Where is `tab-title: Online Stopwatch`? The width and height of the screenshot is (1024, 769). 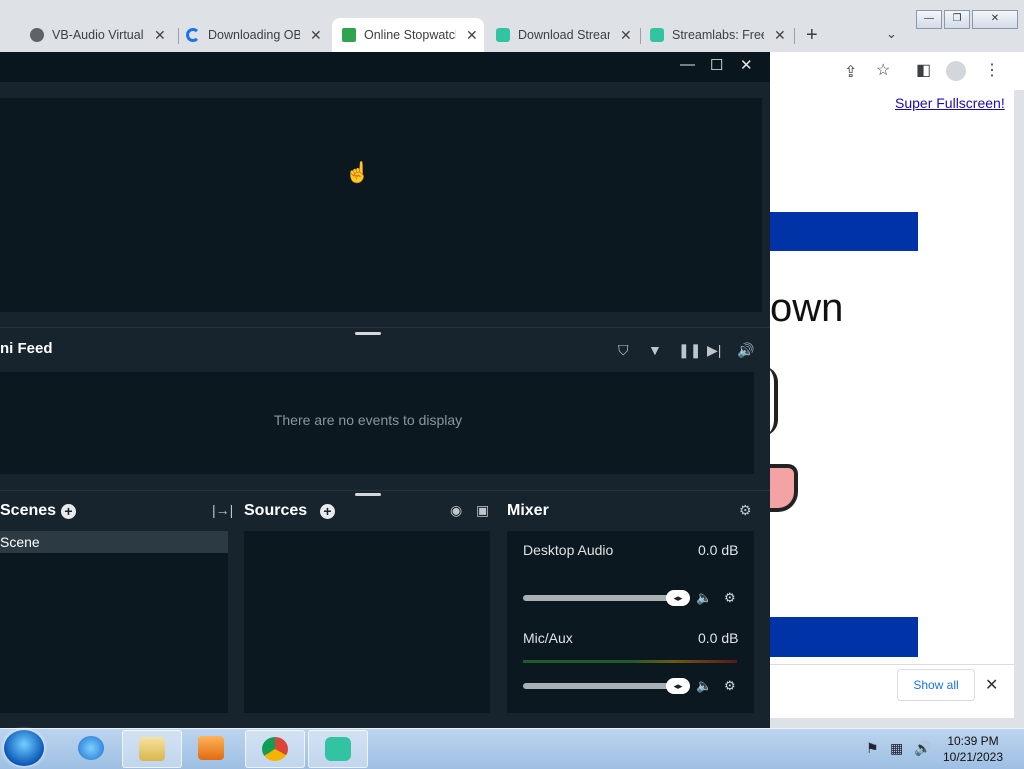
tab-title: Online Stopwatch is located at coordinates (410, 35).